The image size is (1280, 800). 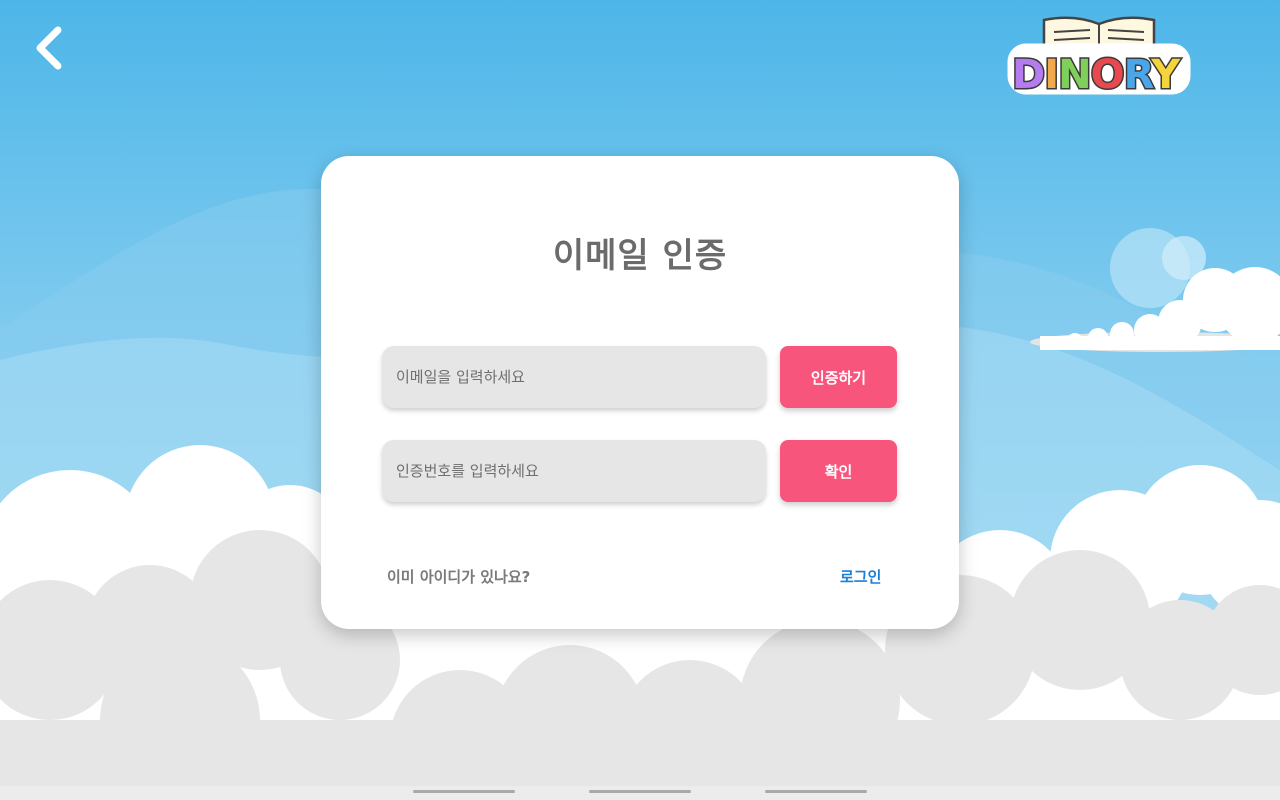 I want to click on book-logo-icon: DINORY, so click(x=1099, y=58).